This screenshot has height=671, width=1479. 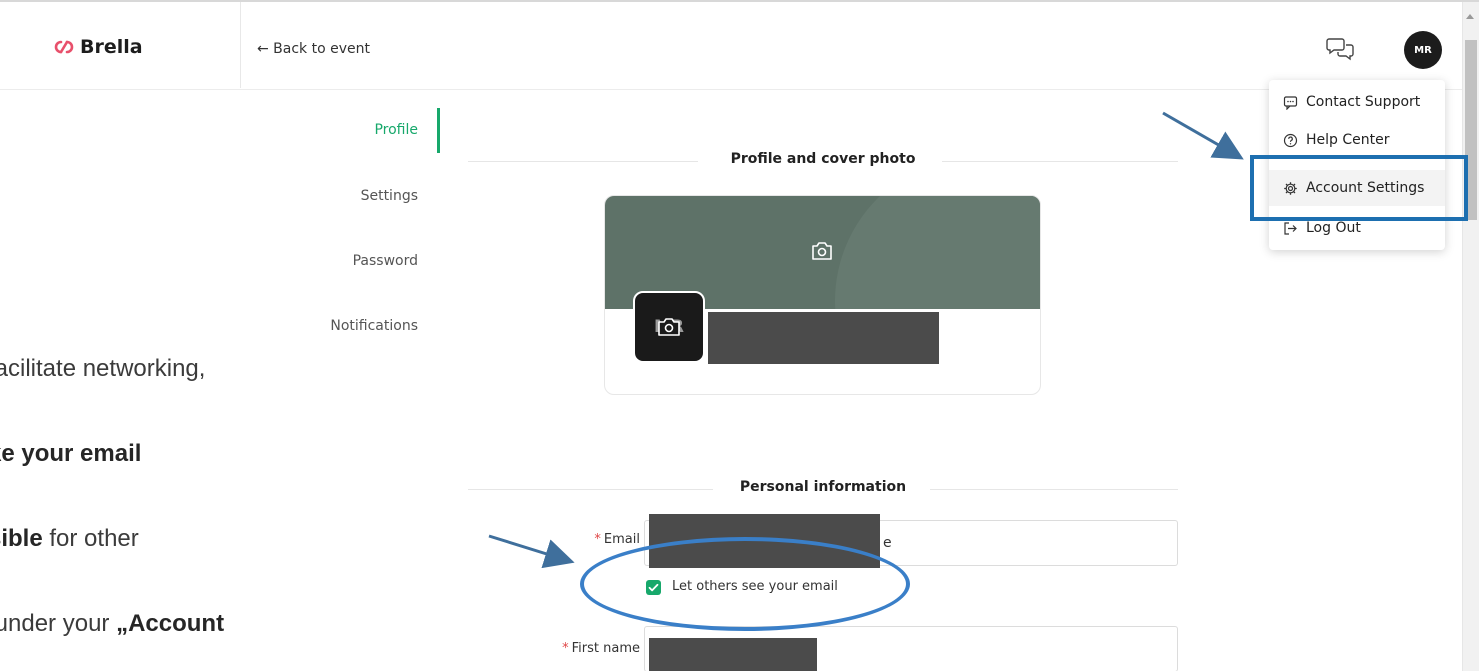 I want to click on overlay-text-line-4: under your „Account, so click(x=112, y=624).